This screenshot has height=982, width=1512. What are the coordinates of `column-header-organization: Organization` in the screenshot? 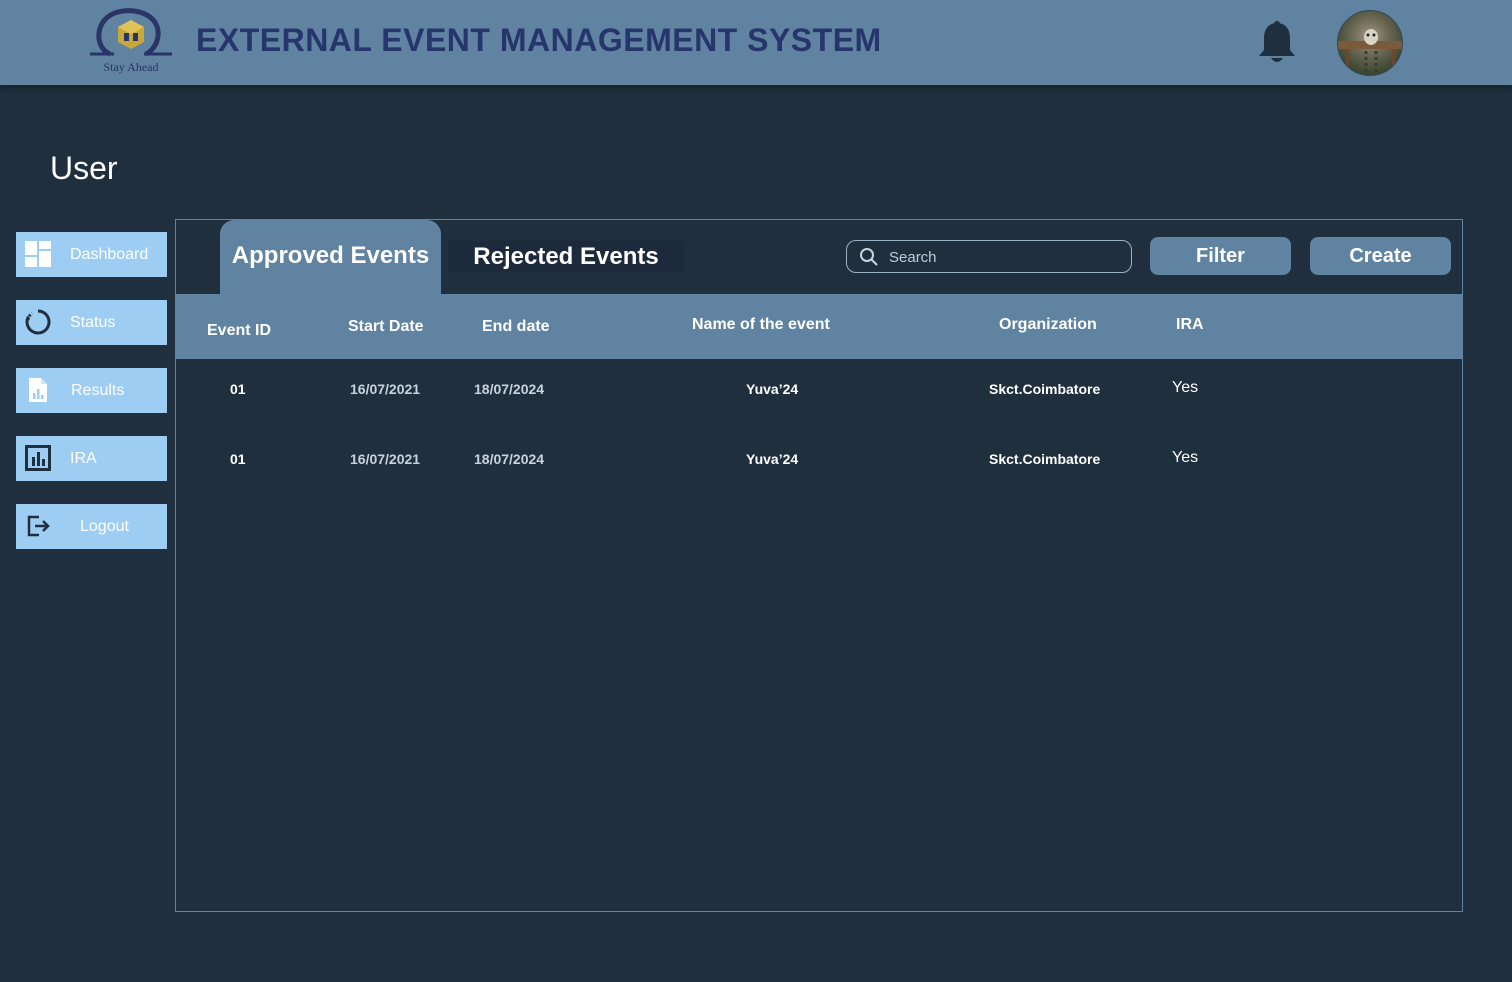 It's located at (1048, 324).